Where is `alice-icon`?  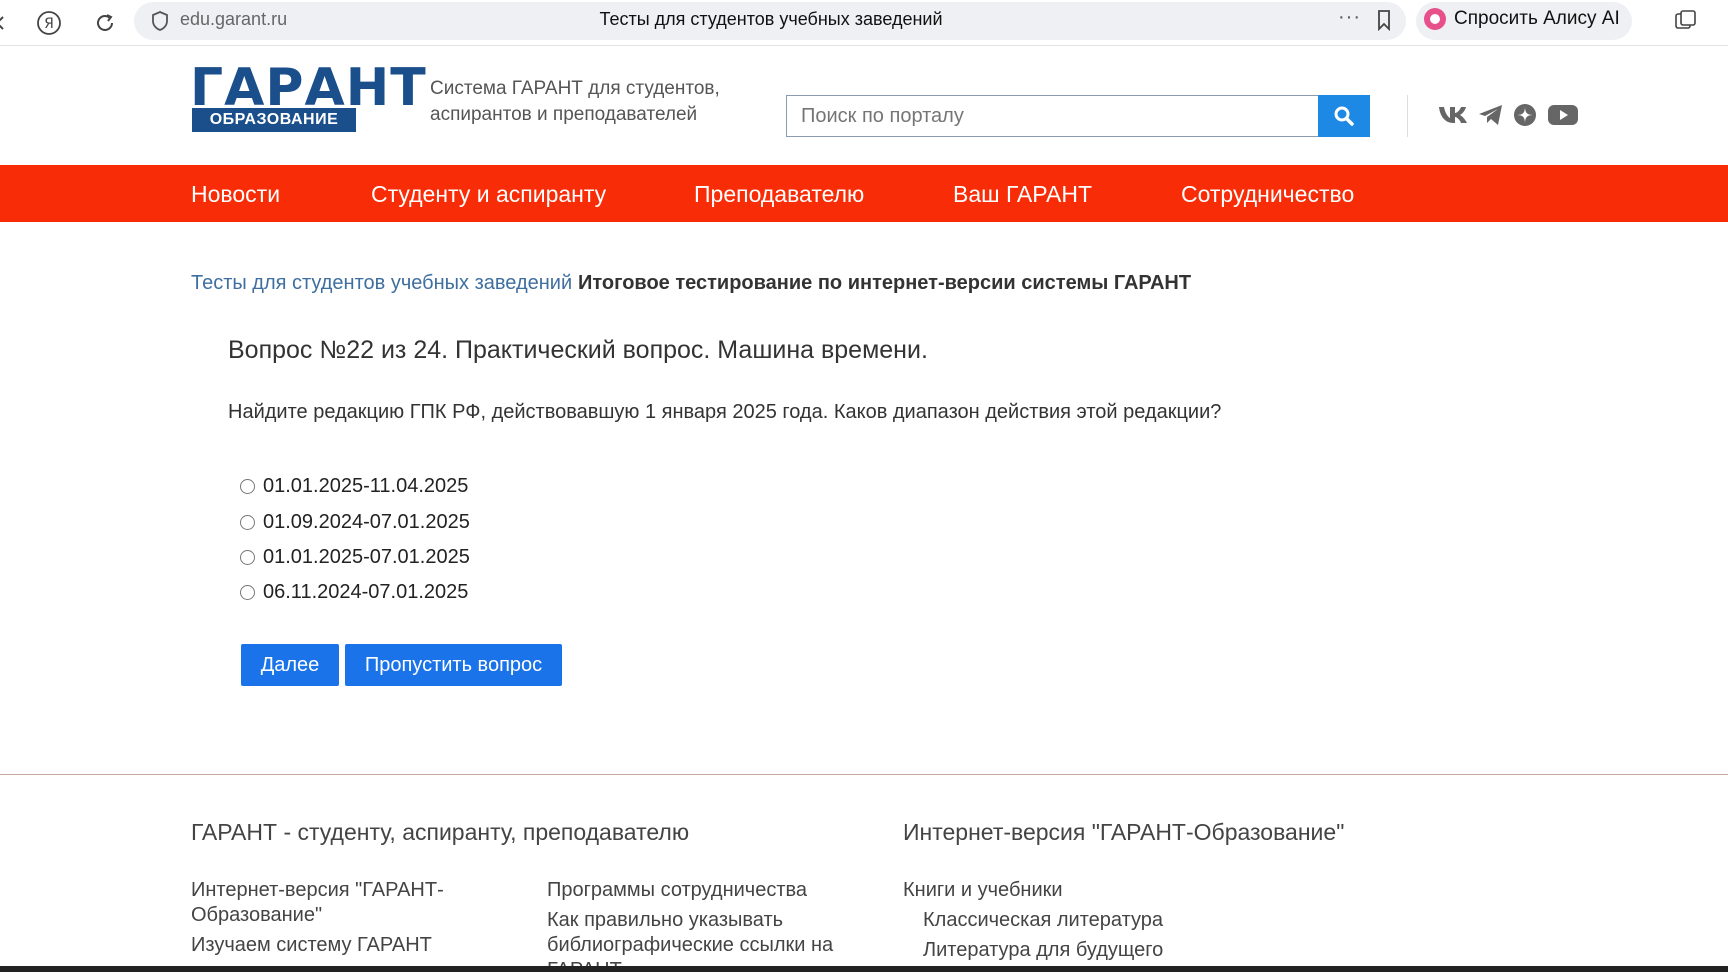
alice-icon is located at coordinates (1435, 19).